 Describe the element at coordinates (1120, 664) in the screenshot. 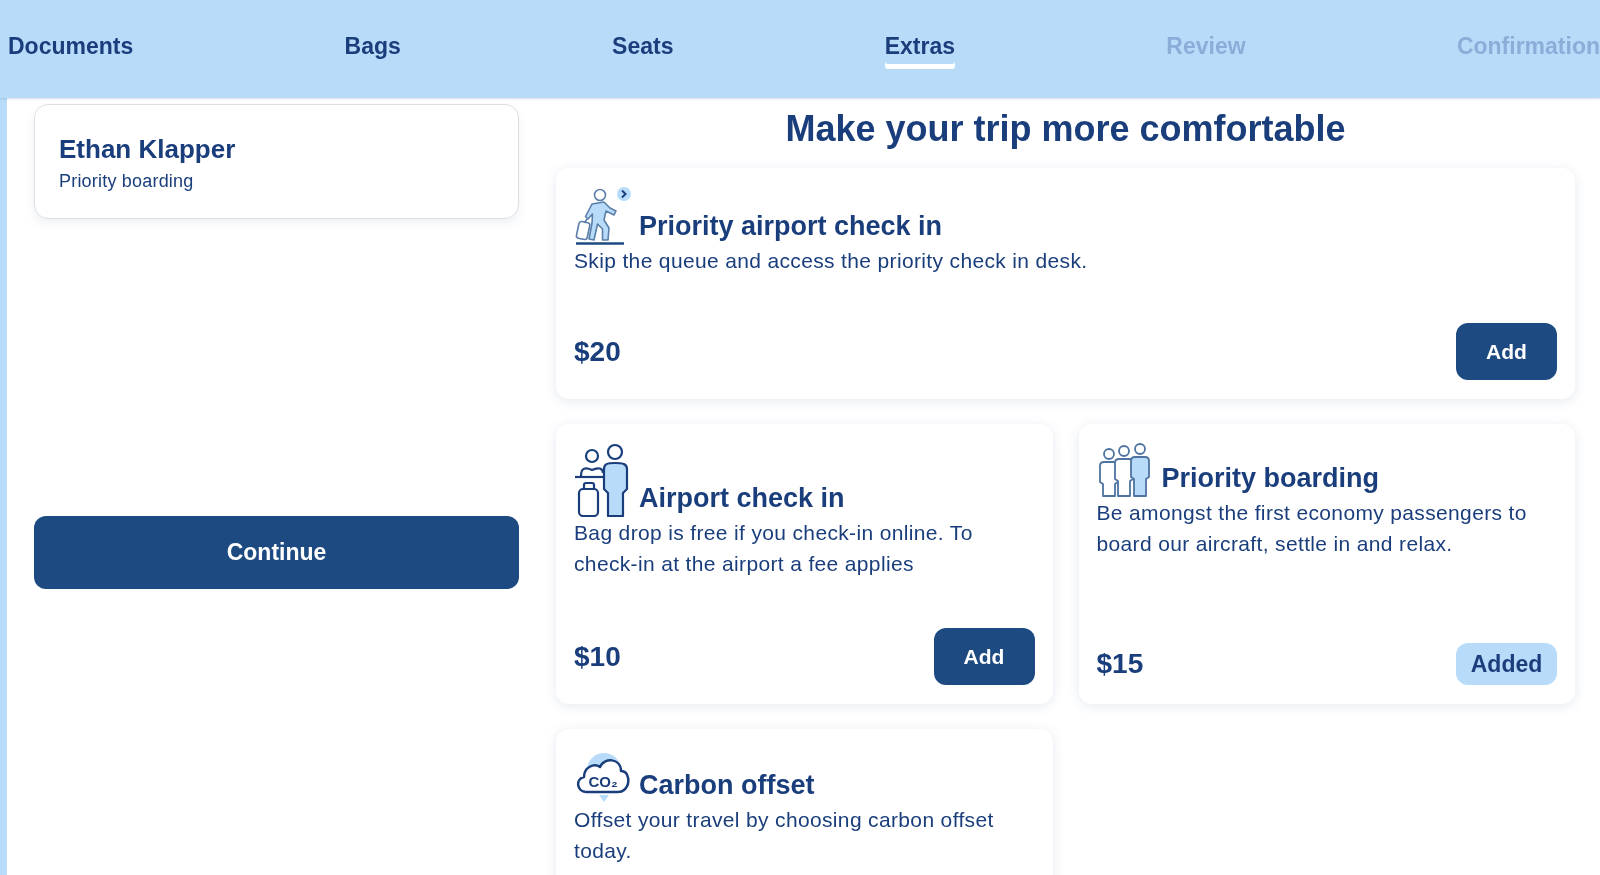

I see `extra-price: $15` at that location.